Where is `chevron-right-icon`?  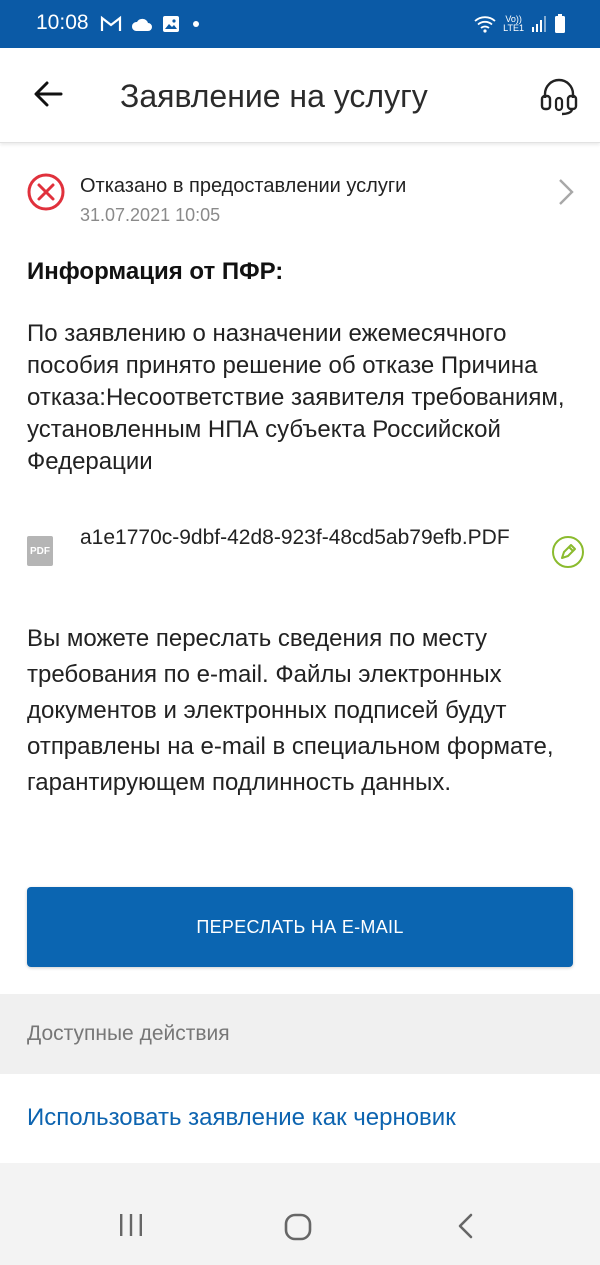
chevron-right-icon is located at coordinates (566, 192).